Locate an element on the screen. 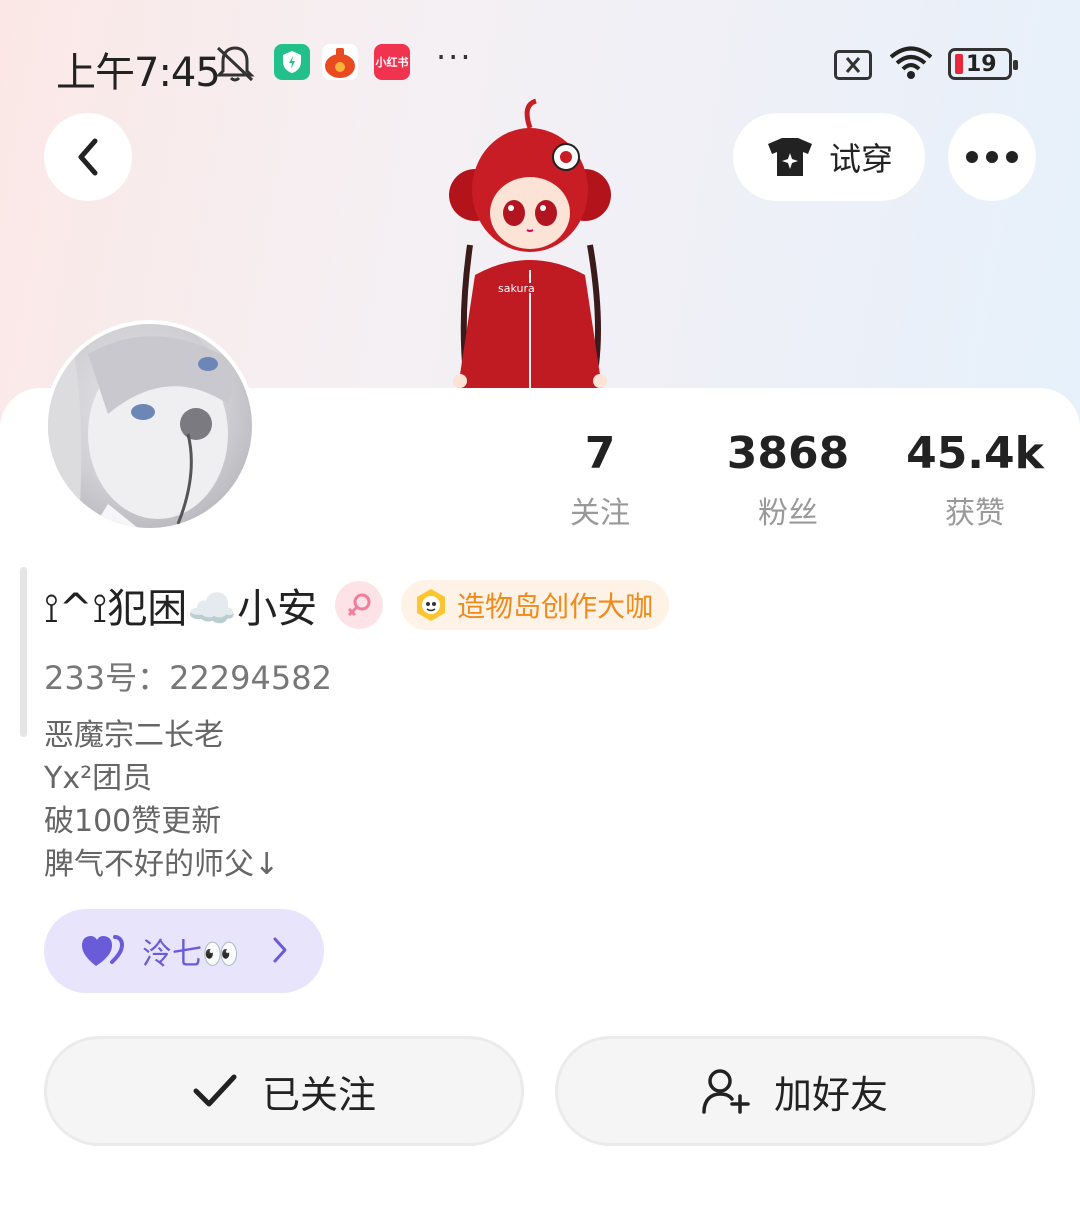 This screenshot has height=1222, width=1080. no-sim-icon is located at coordinates (853, 65).